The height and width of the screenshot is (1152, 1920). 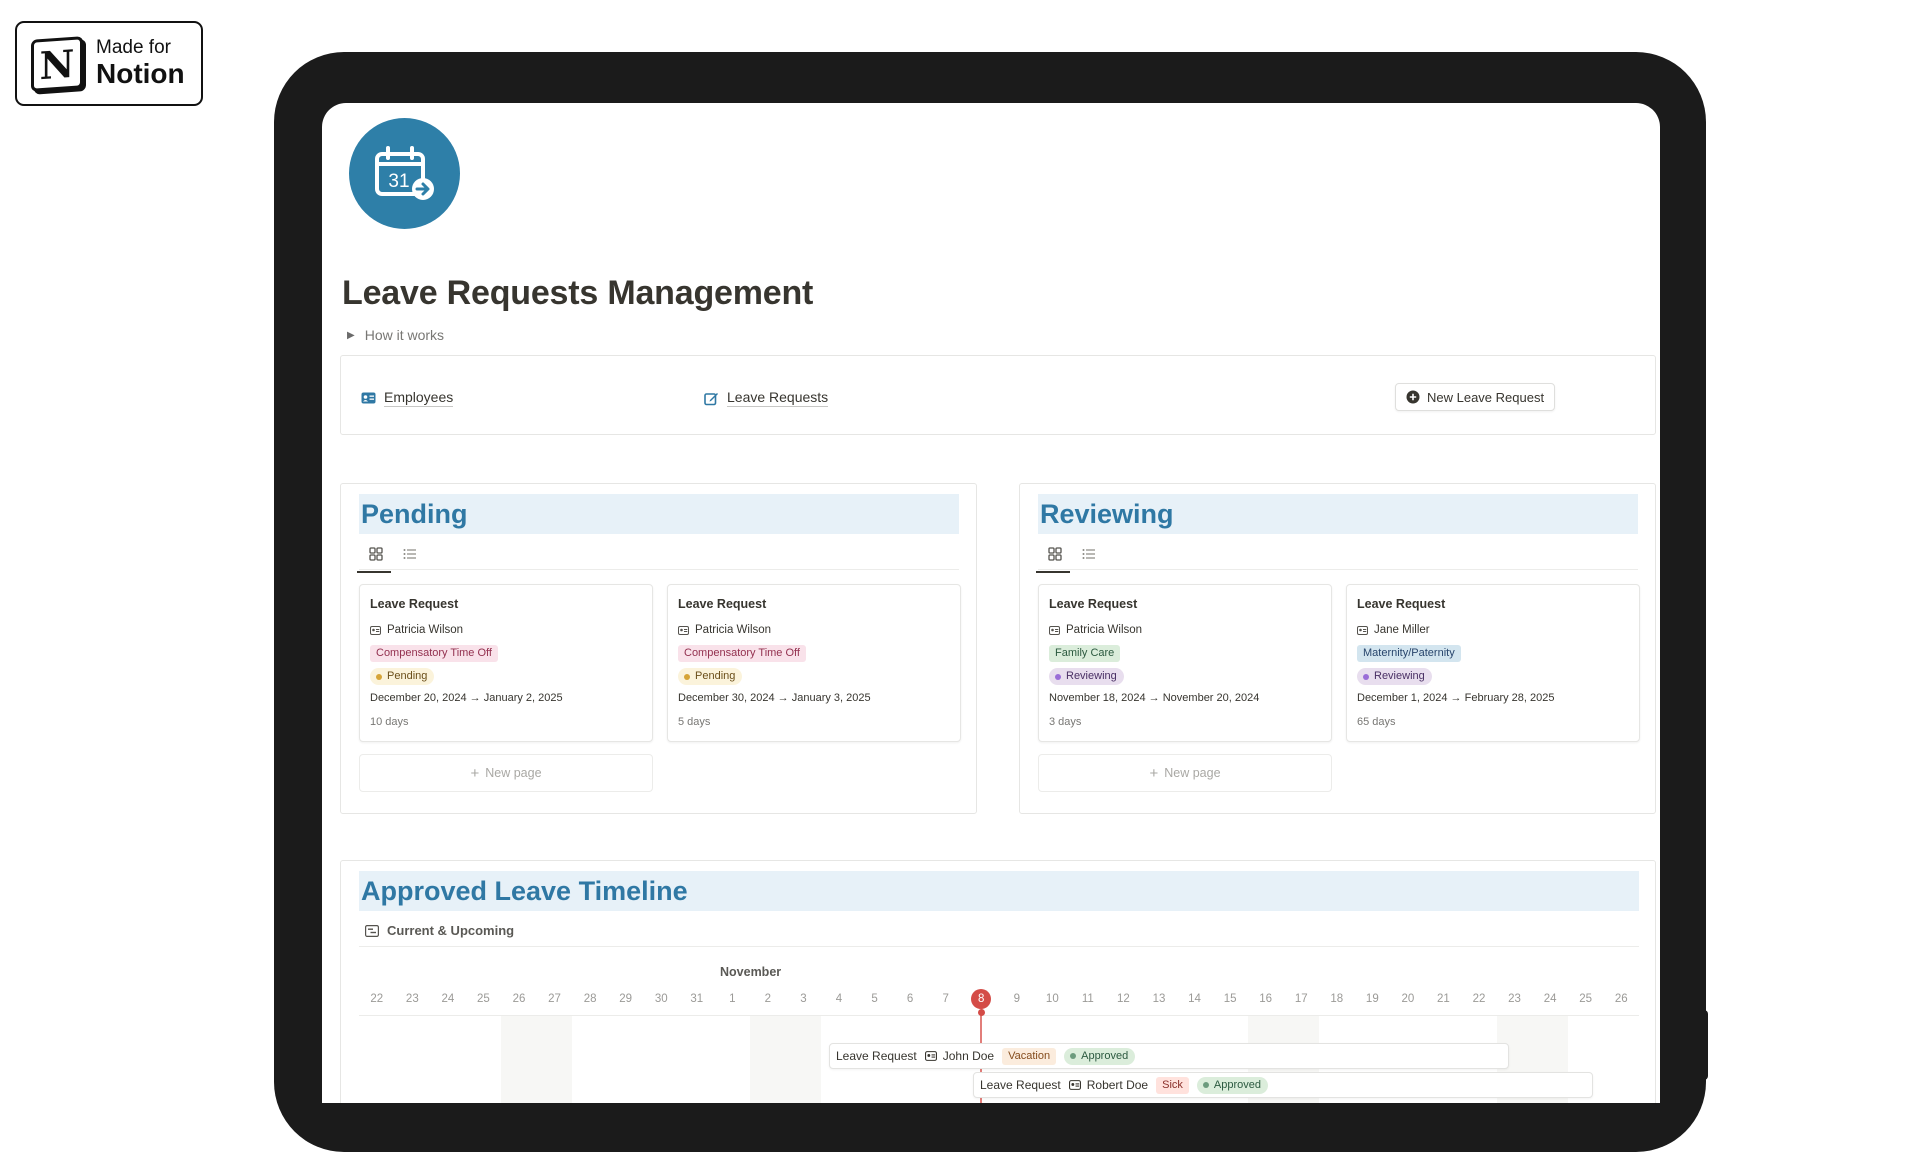 What do you see at coordinates (1016, 999) in the screenshot?
I see `timeline-day: 9` at bounding box center [1016, 999].